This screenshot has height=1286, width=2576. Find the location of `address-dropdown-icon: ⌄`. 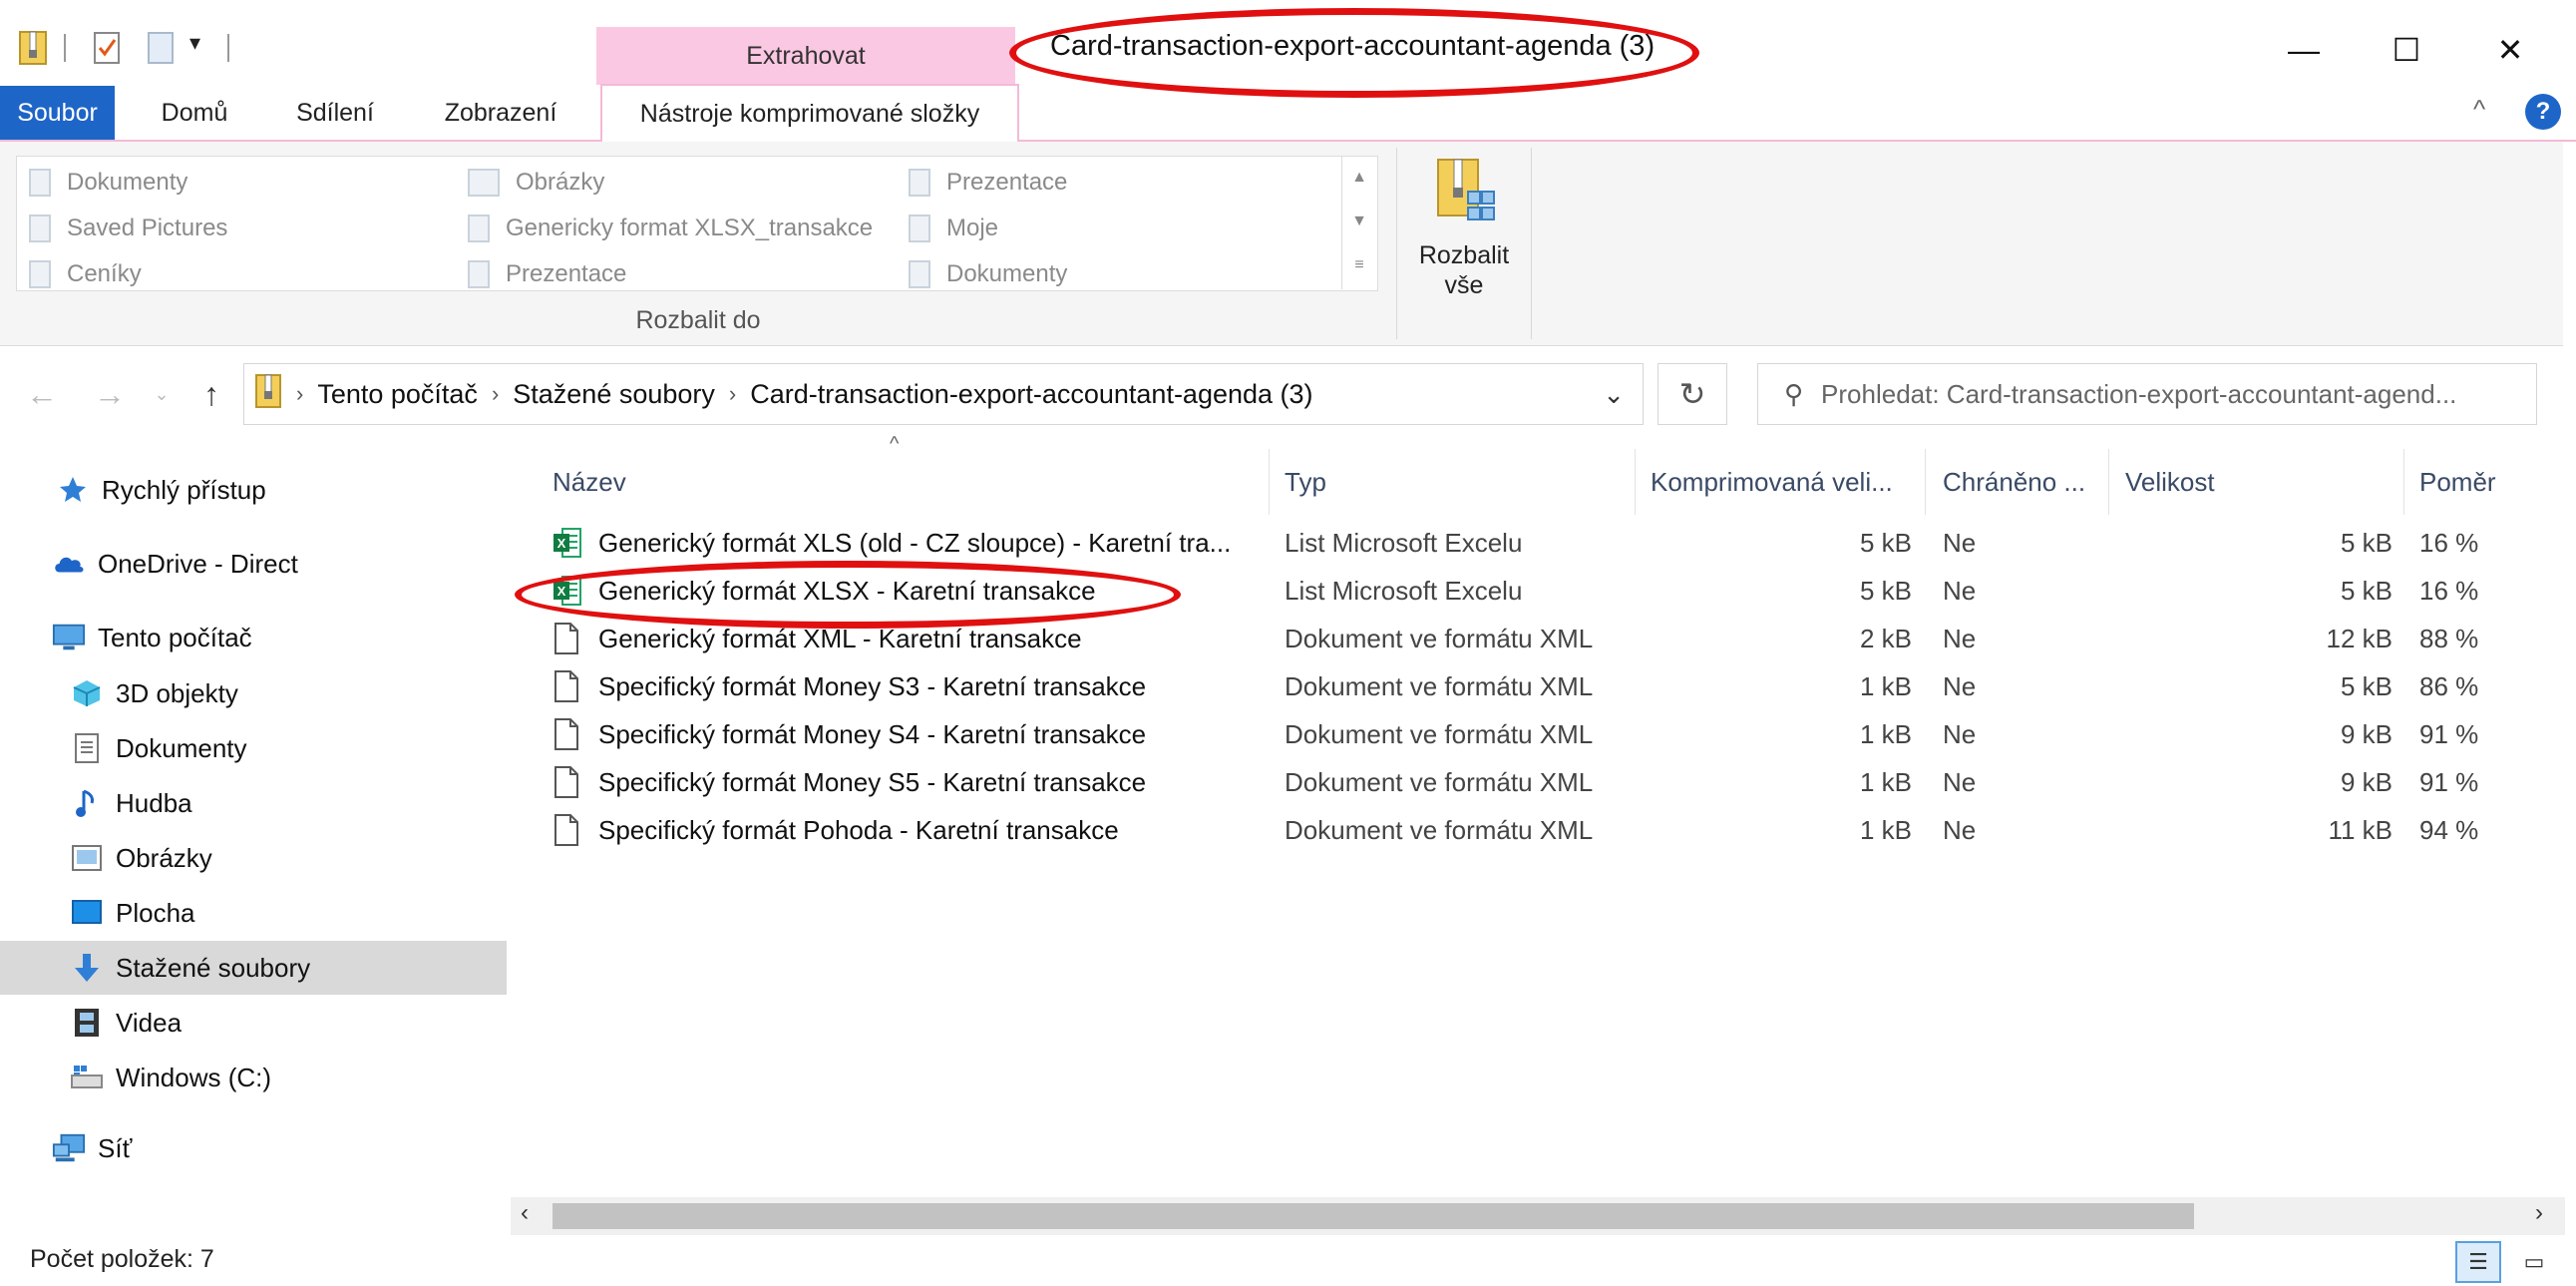

address-dropdown-icon: ⌄ is located at coordinates (1614, 394).